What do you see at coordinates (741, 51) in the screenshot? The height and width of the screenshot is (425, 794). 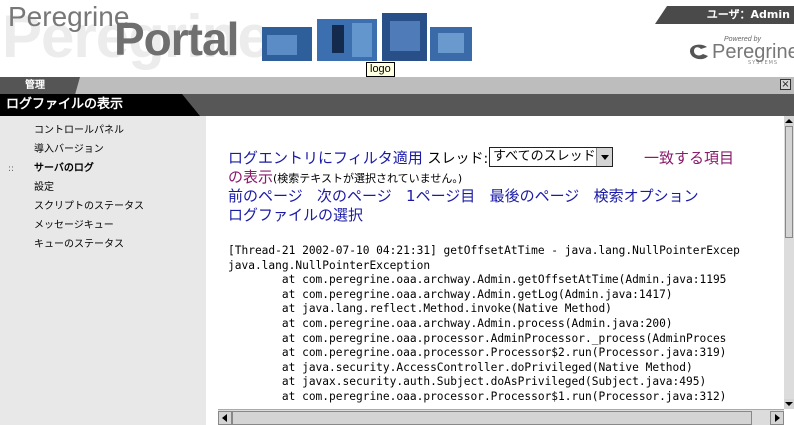 I see `powered-by-logo: Powered by Peregrine SYSTEMS` at bounding box center [741, 51].